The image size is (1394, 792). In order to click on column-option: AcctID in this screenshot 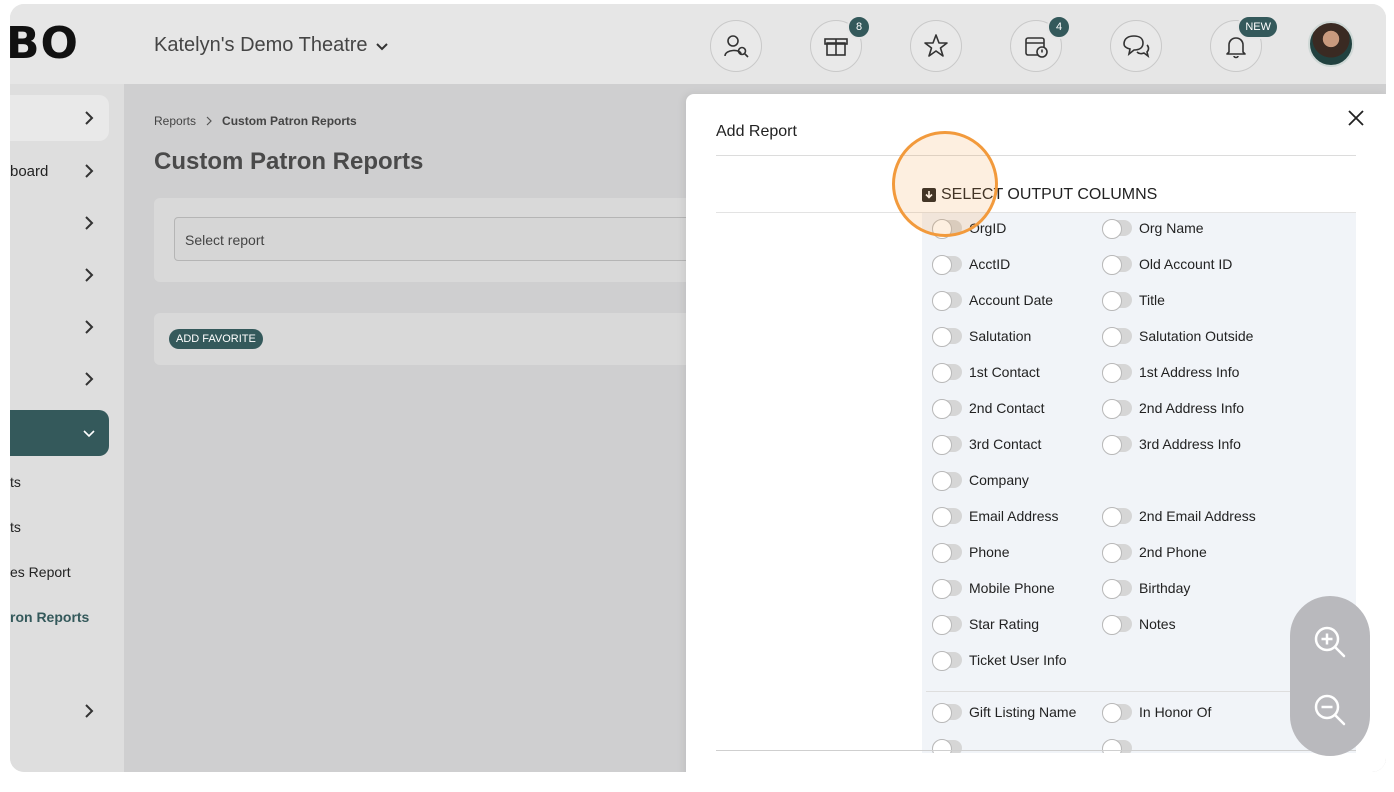, I will do `click(971, 265)`.